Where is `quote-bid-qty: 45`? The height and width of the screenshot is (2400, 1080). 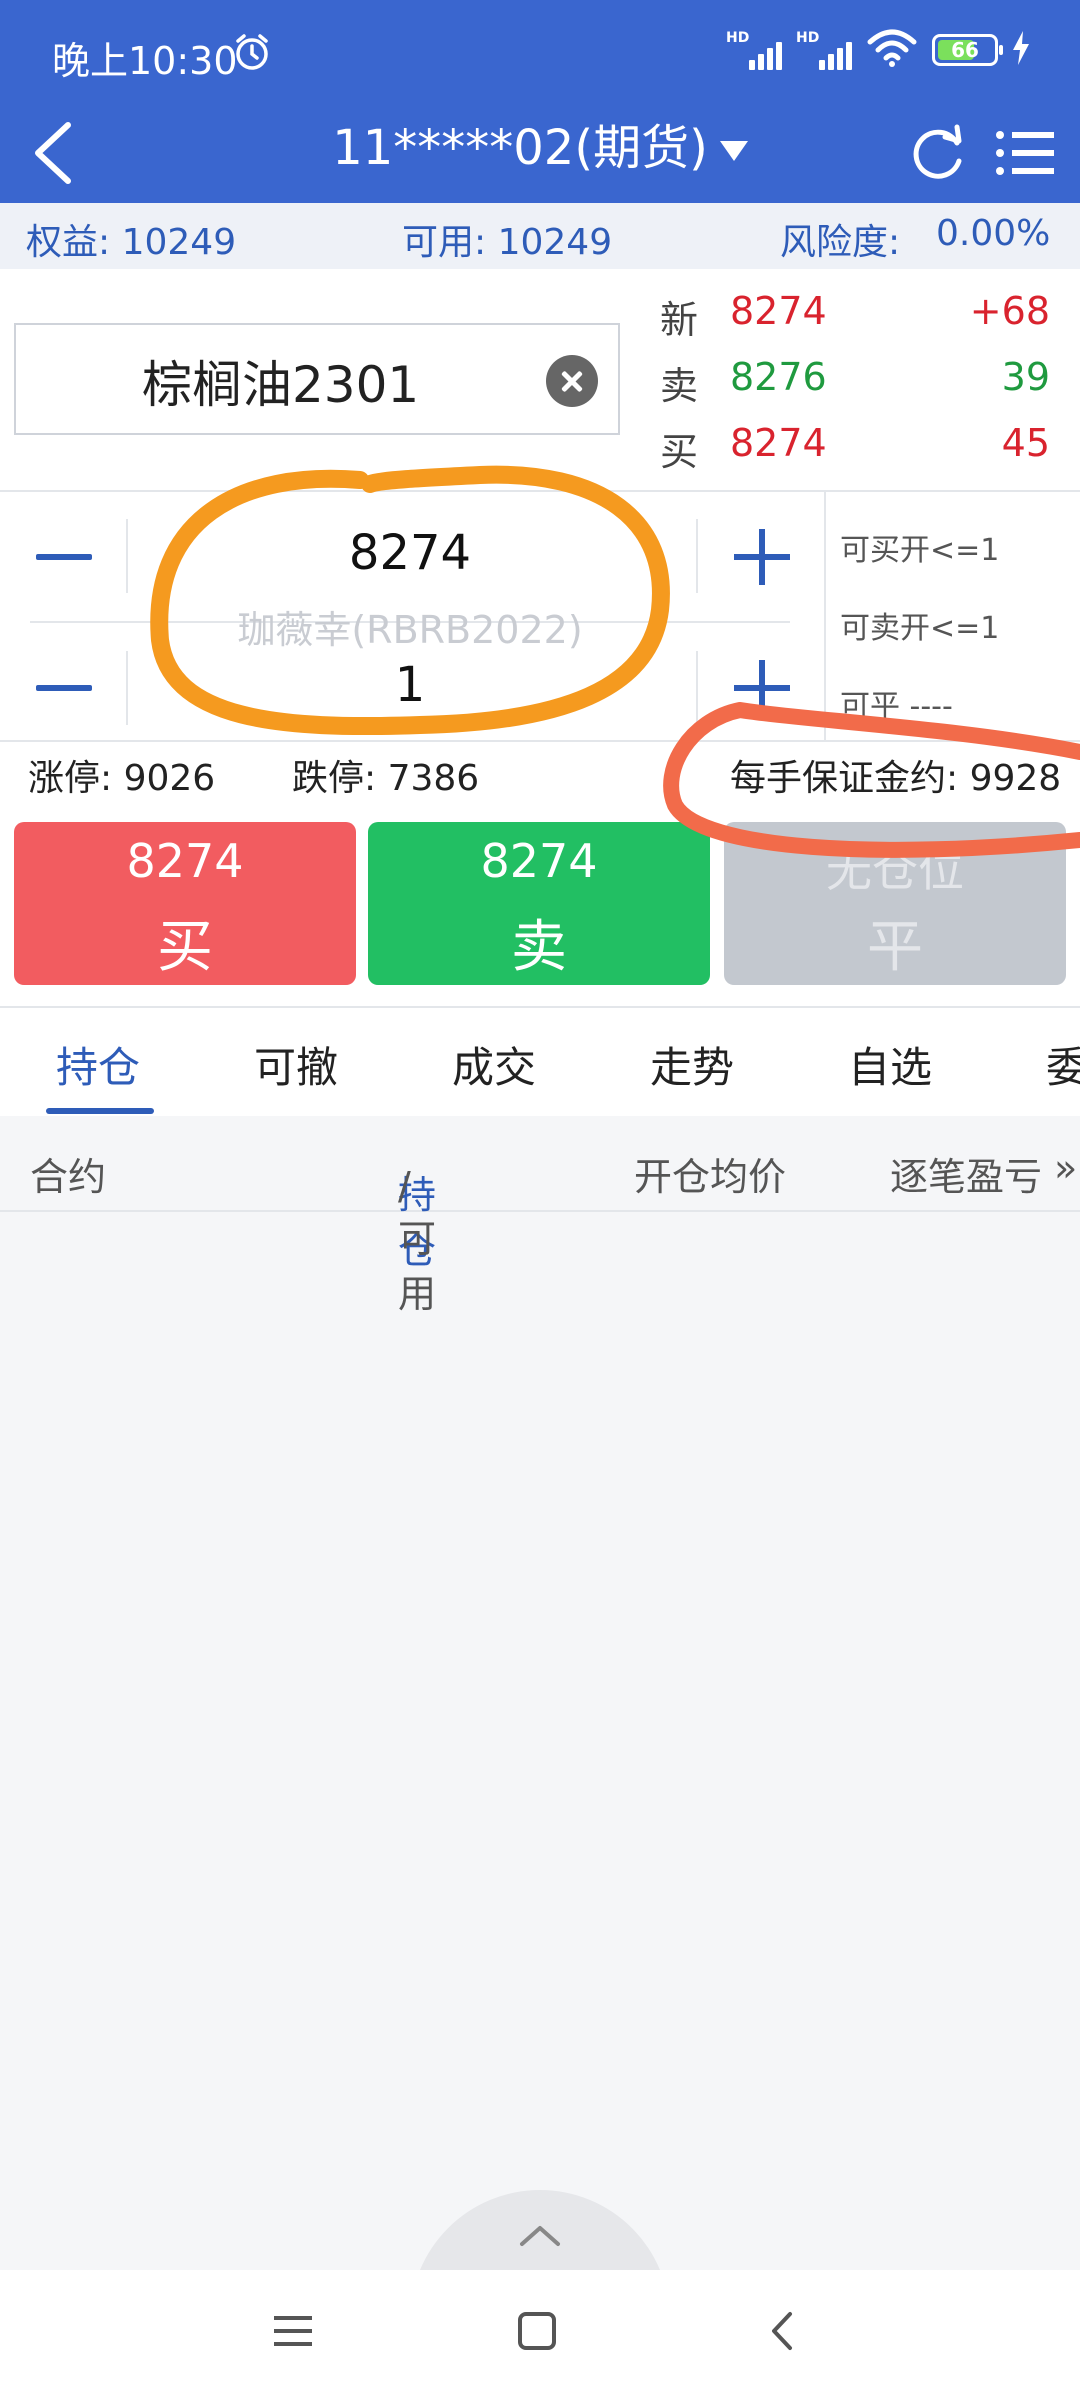 quote-bid-qty: 45 is located at coordinates (1025, 443).